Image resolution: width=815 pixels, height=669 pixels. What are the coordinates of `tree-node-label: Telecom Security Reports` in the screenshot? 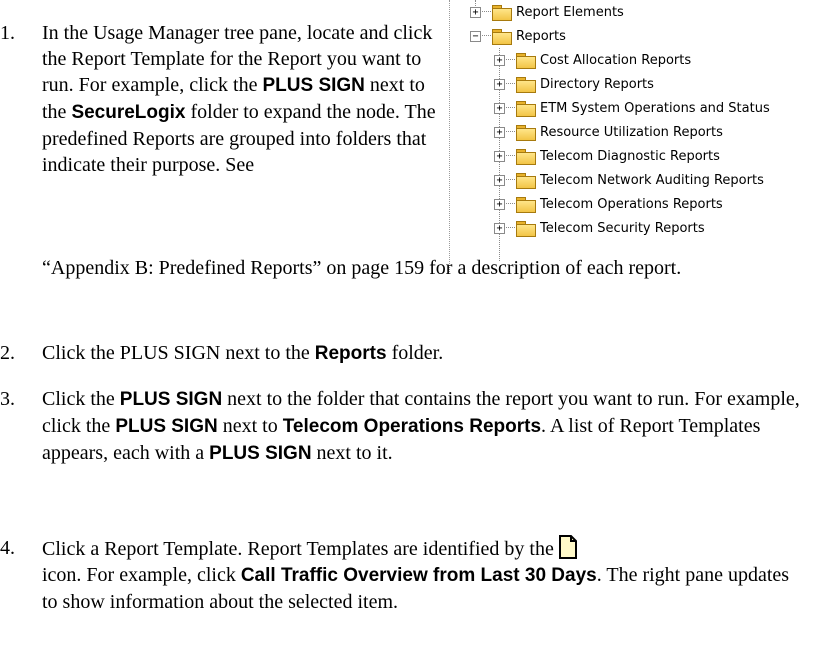 It's located at (622, 228).